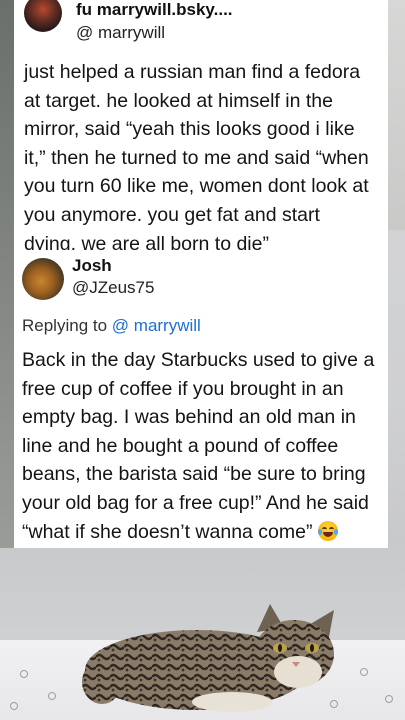  I want to click on replying-to-mention: @ marrywill, so click(156, 325).